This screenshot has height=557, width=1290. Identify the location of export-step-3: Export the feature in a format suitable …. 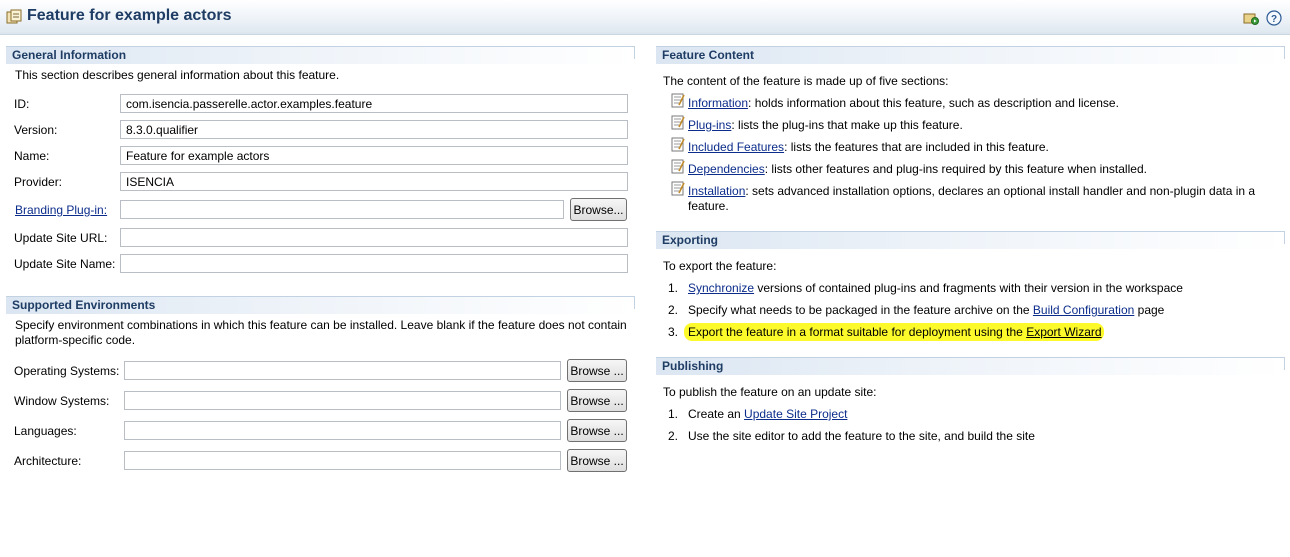
(895, 332).